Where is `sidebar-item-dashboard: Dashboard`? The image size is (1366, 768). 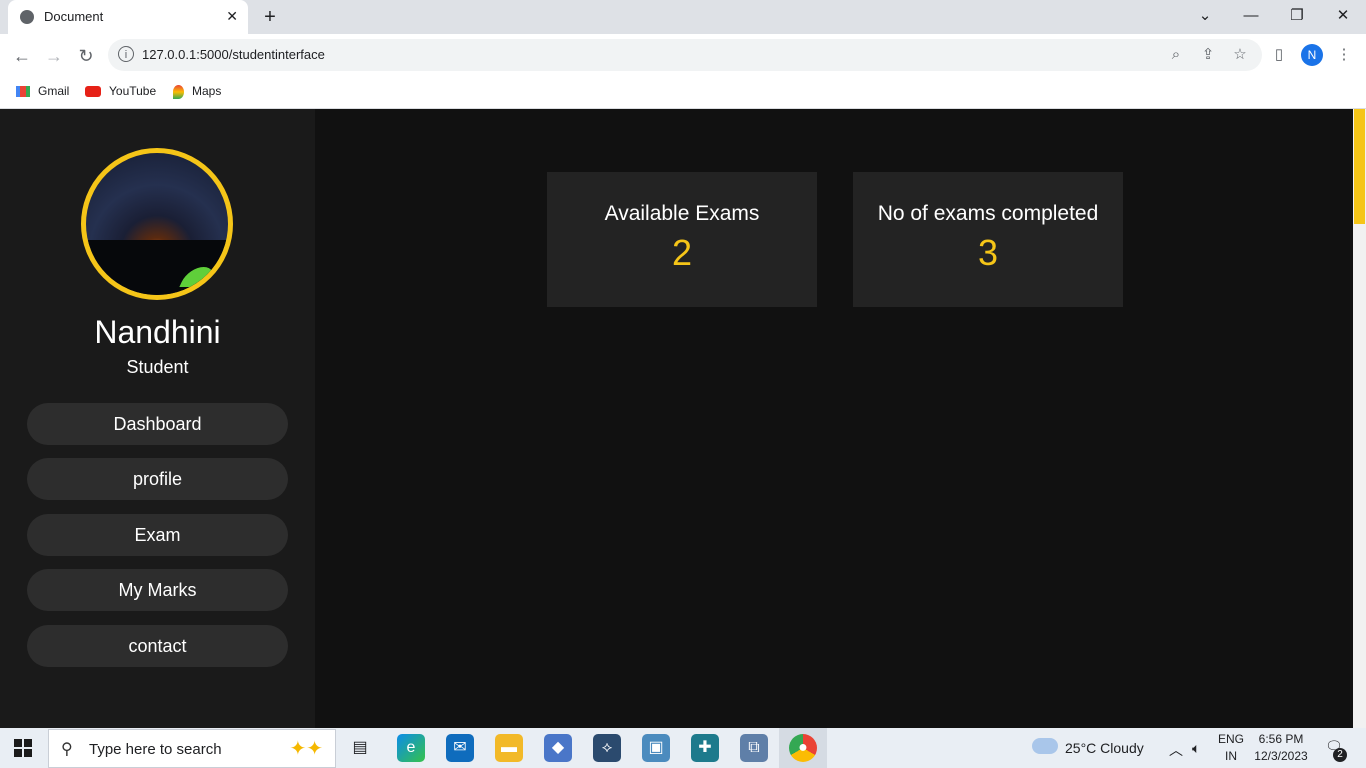 sidebar-item-dashboard: Dashboard is located at coordinates (157, 424).